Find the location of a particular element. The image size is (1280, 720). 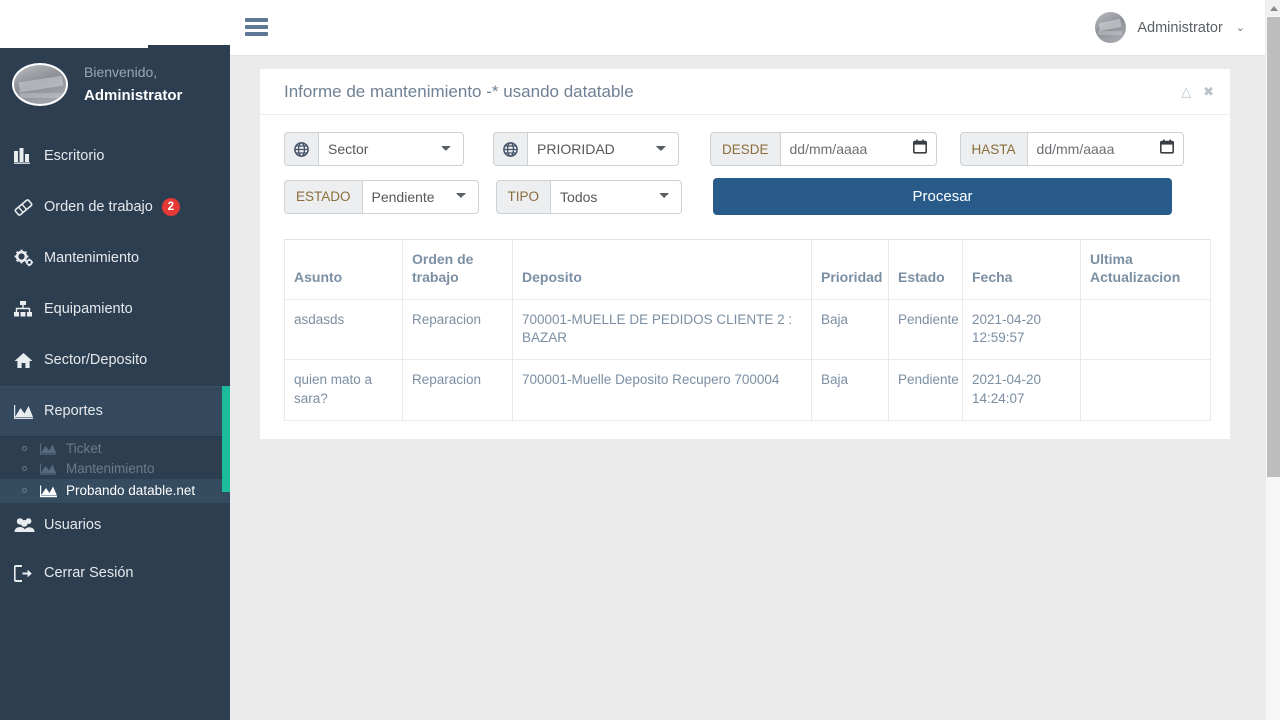

scrollbar-thumb is located at coordinates (1273, 247).